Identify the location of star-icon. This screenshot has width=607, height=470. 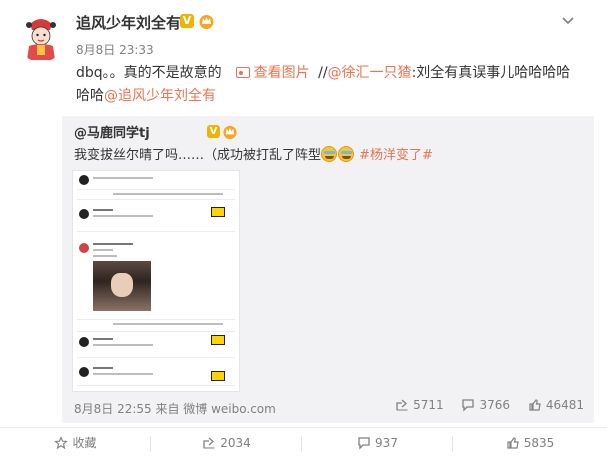
(61, 443).